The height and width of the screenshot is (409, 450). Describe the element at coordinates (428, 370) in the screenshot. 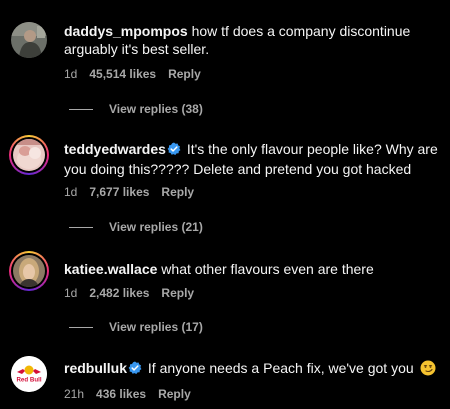

I see `smirking-face-icon` at that location.